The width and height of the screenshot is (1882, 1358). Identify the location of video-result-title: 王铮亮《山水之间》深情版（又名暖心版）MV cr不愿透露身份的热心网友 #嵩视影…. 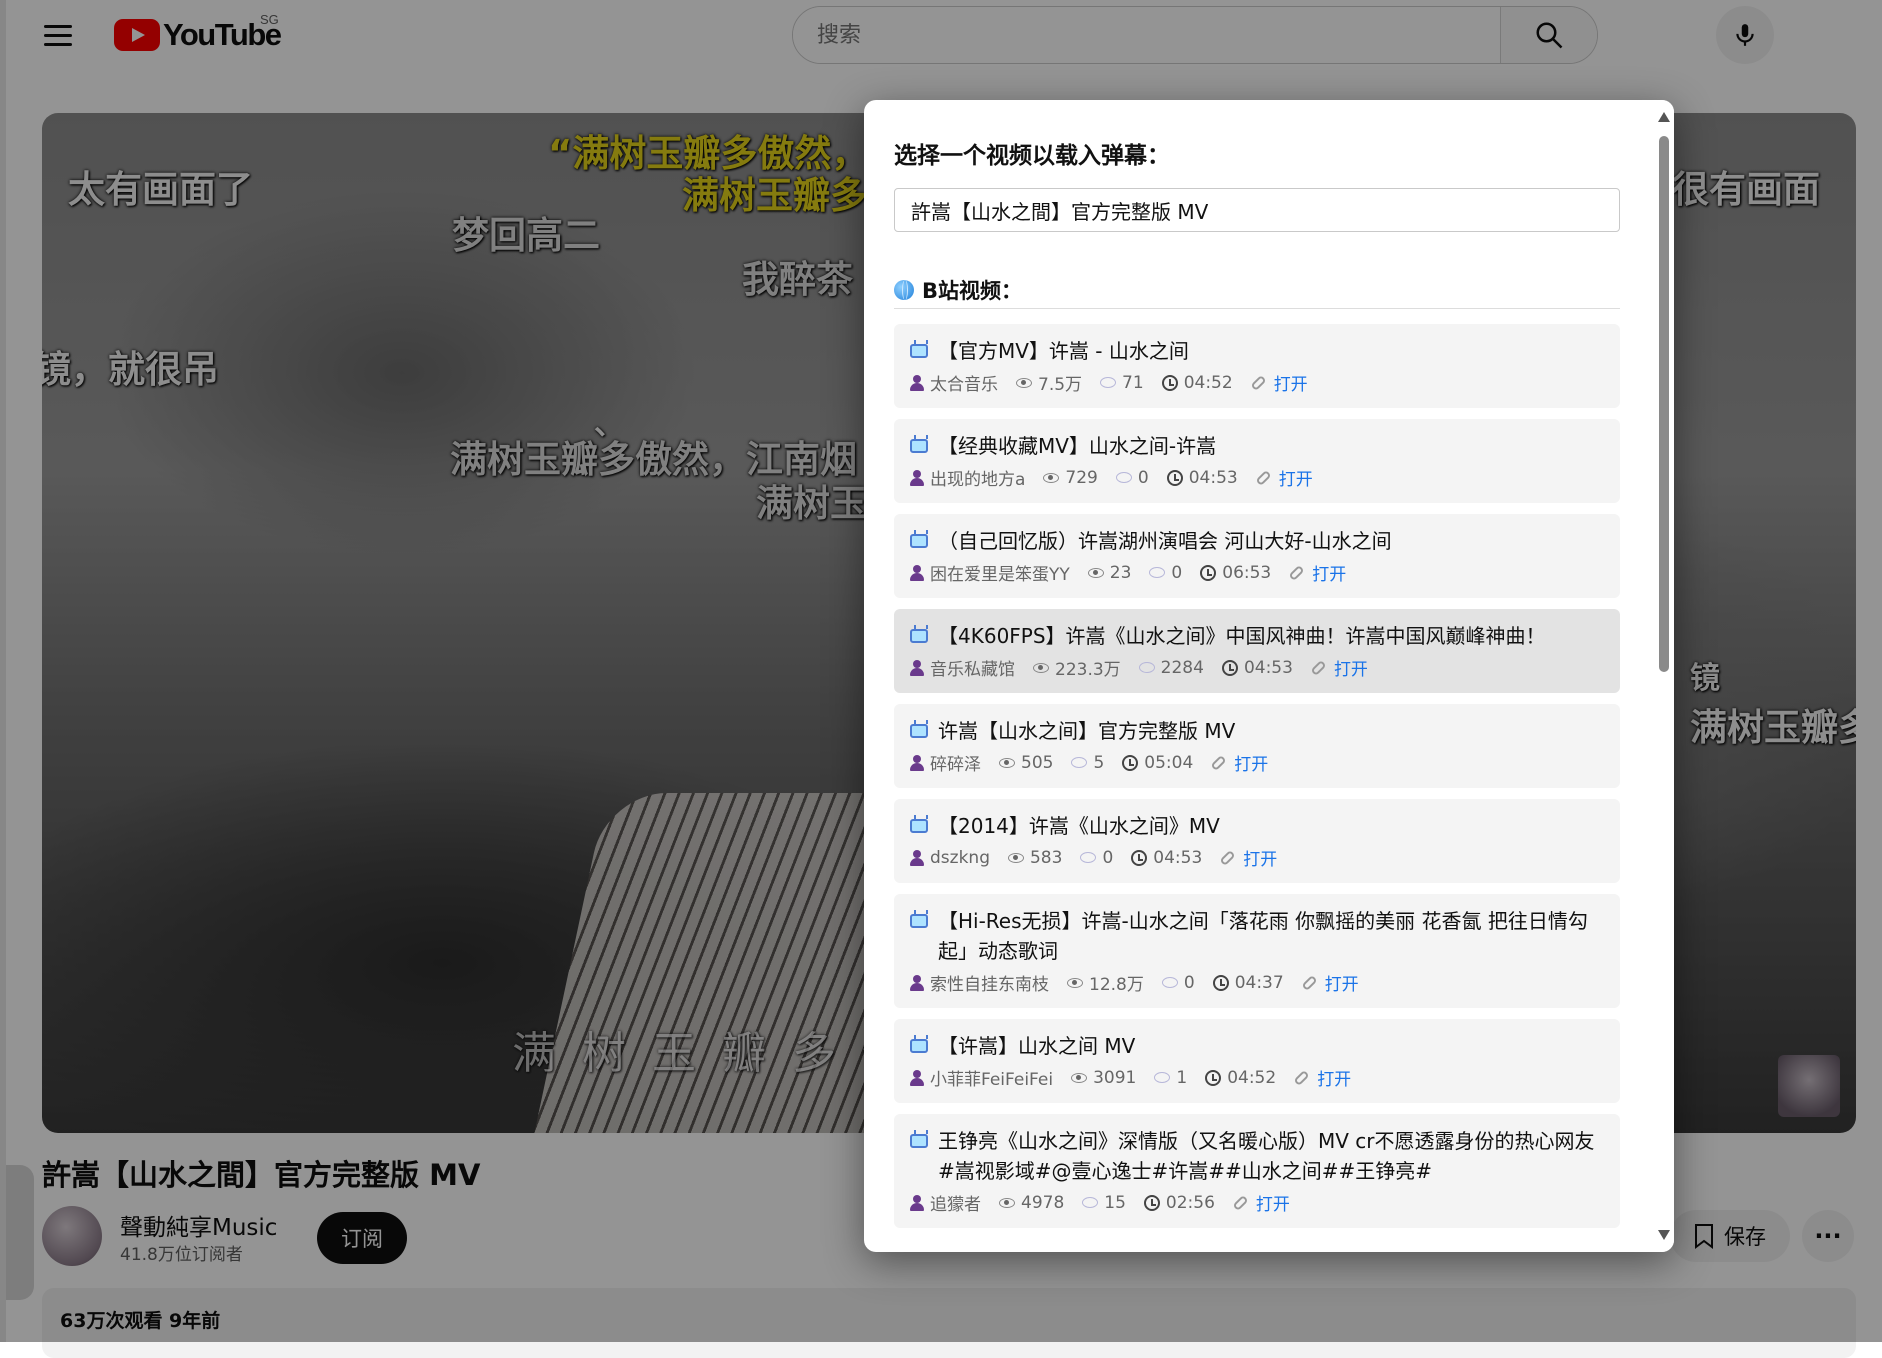
(1257, 1156).